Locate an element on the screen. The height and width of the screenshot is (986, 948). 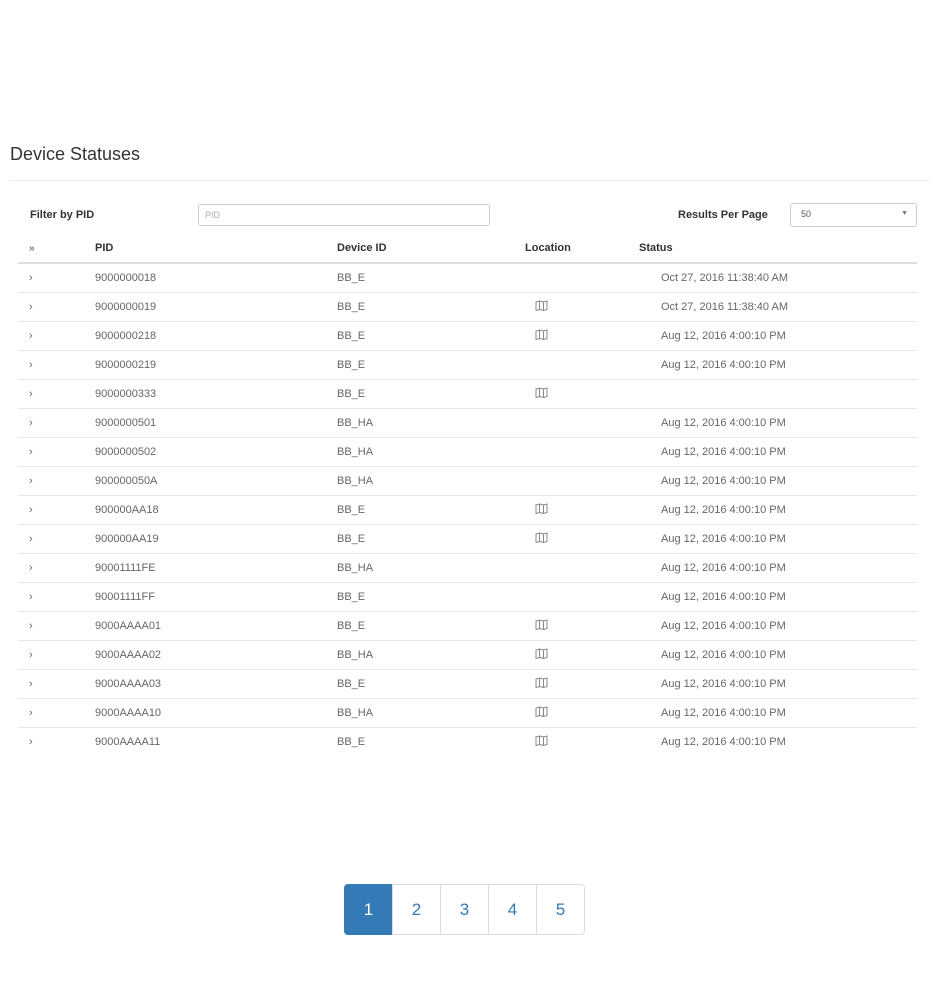
pid-cell: 9000000018 is located at coordinates (216, 277).